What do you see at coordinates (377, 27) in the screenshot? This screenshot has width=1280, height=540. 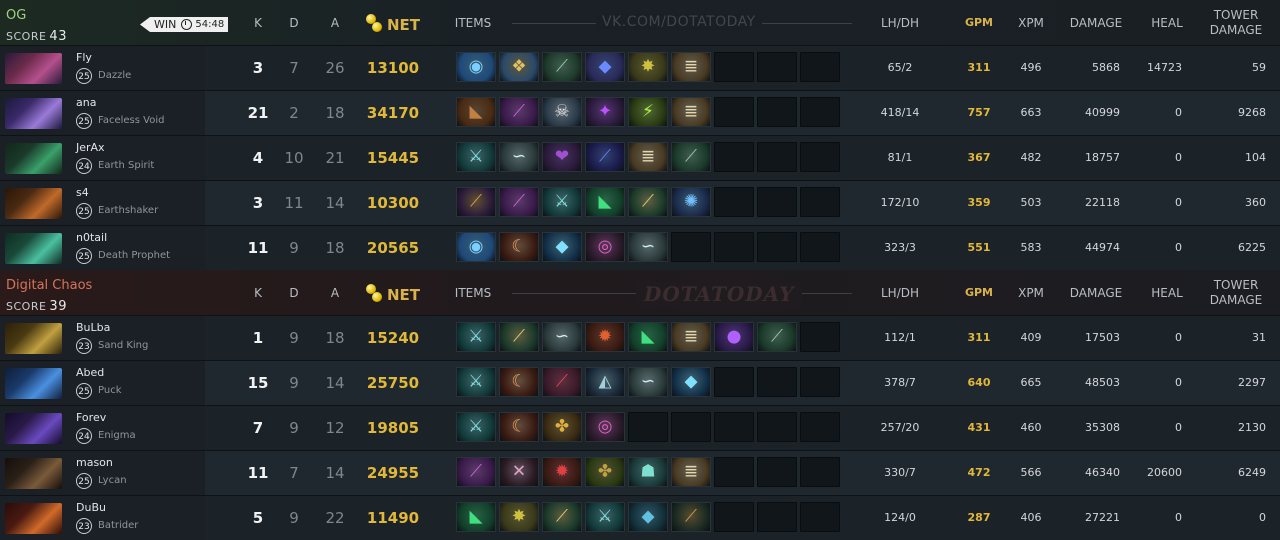 I see `gold-icon` at bounding box center [377, 27].